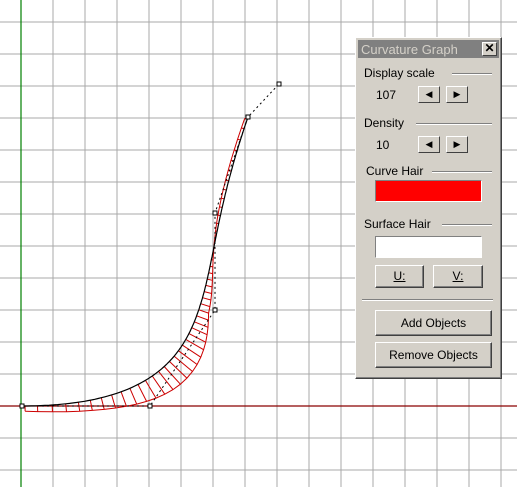 This screenshot has width=517, height=487. What do you see at coordinates (427, 300) in the screenshot?
I see `panel-separator` at bounding box center [427, 300].